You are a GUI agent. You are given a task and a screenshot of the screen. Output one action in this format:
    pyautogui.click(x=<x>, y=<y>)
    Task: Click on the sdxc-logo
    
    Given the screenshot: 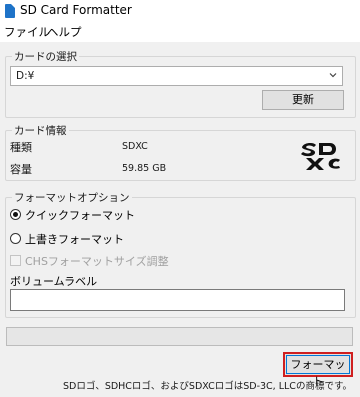 What is the action you would take?
    pyautogui.click(x=320, y=156)
    